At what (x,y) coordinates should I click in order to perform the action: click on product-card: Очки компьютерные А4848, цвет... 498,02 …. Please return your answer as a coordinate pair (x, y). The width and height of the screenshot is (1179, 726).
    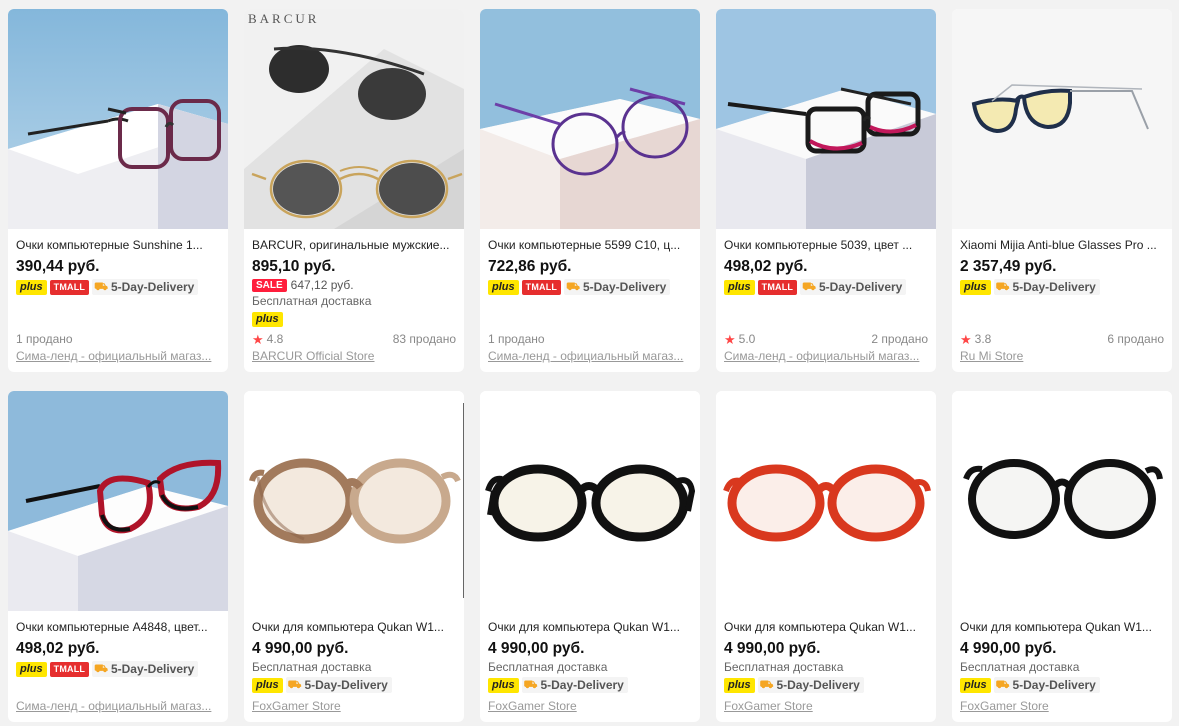
    Looking at the image, I should click on (118, 556).